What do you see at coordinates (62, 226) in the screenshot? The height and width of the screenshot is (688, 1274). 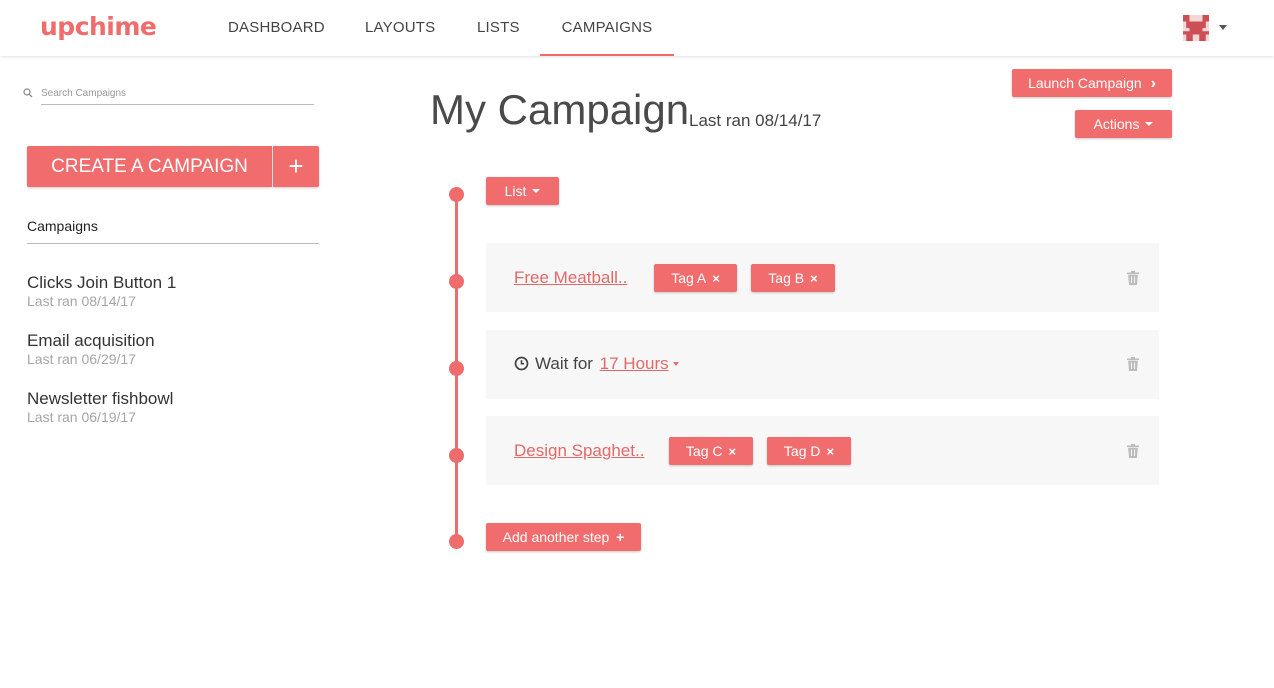 I see `campaigns-heading: Campaigns` at bounding box center [62, 226].